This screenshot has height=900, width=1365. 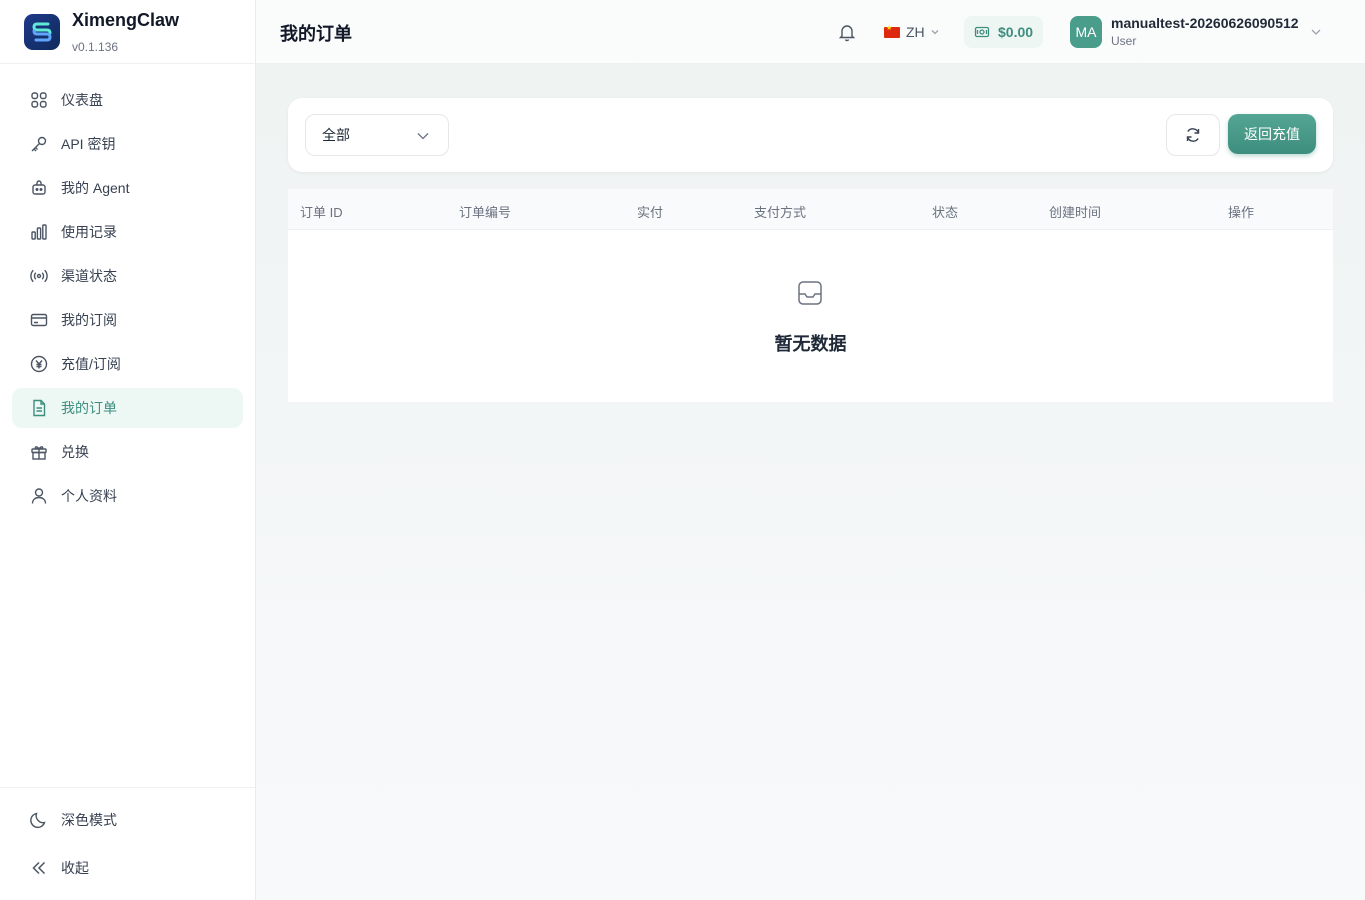 I want to click on user-name: manualtest-20260626090512, so click(x=1205, y=23).